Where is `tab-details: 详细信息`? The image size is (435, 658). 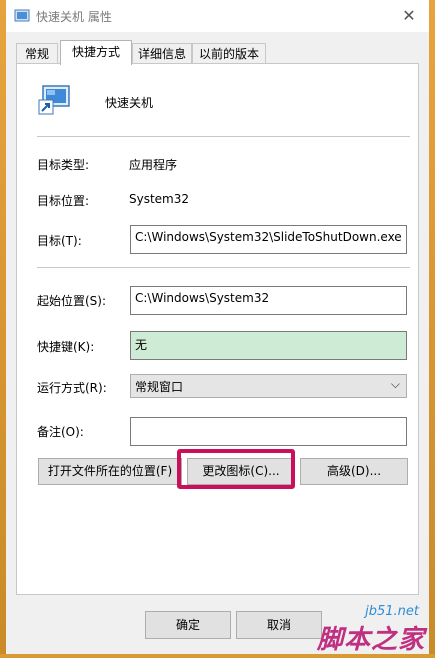
tab-details: 详细信息 is located at coordinates (162, 53).